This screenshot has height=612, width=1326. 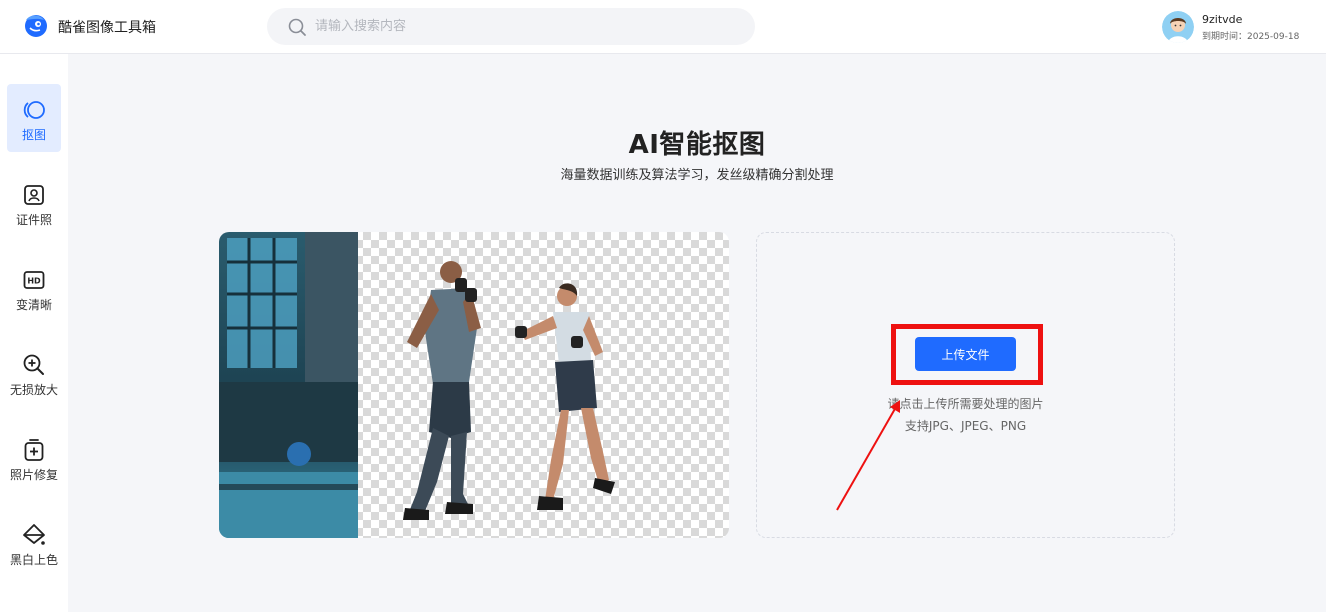 What do you see at coordinates (33, 305) in the screenshot?
I see `sidebar-item-label: 变清晰` at bounding box center [33, 305].